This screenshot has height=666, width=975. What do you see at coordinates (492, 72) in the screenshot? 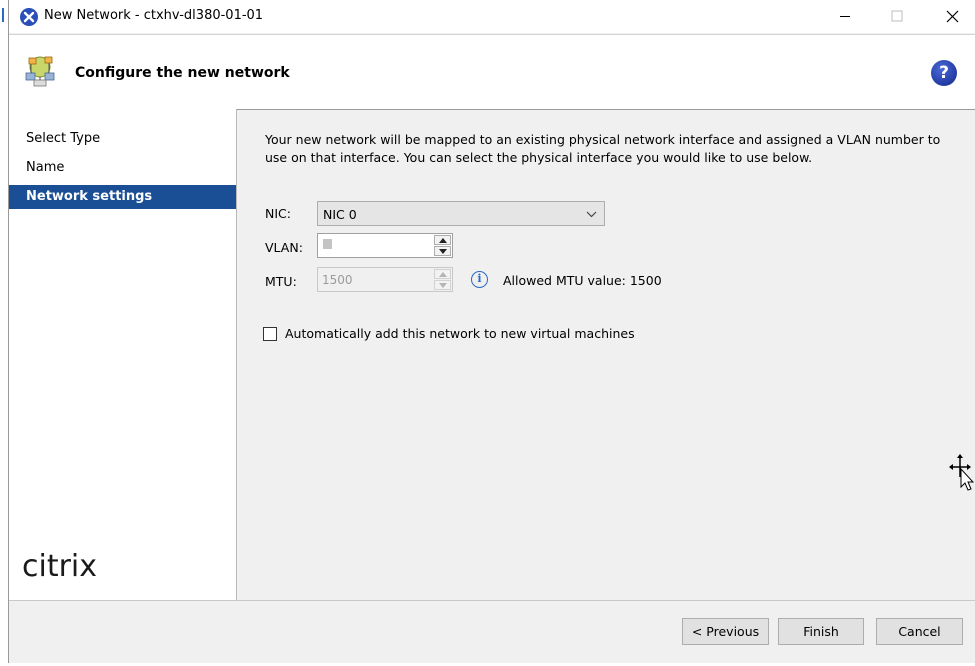
I see `wizard-header: Configure the new network ?` at bounding box center [492, 72].